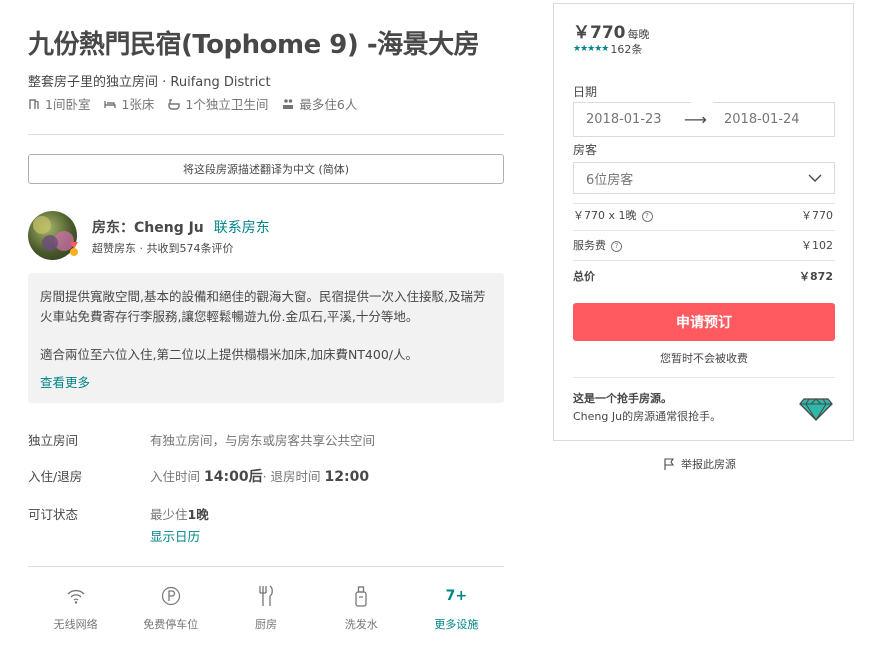  What do you see at coordinates (263, 440) in the screenshot?
I see `room-type-value: 有独立房间，与房东或房客共享公共空间` at bounding box center [263, 440].